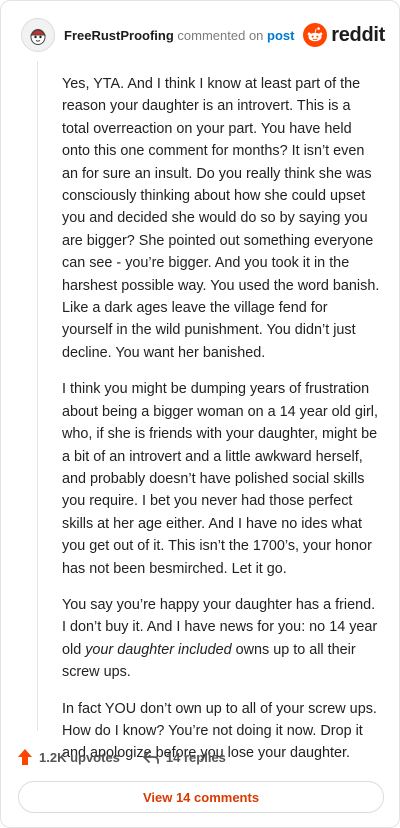 This screenshot has width=400, height=828. Describe the element at coordinates (25, 757) in the screenshot. I see `upvote-arrow-icon` at that location.